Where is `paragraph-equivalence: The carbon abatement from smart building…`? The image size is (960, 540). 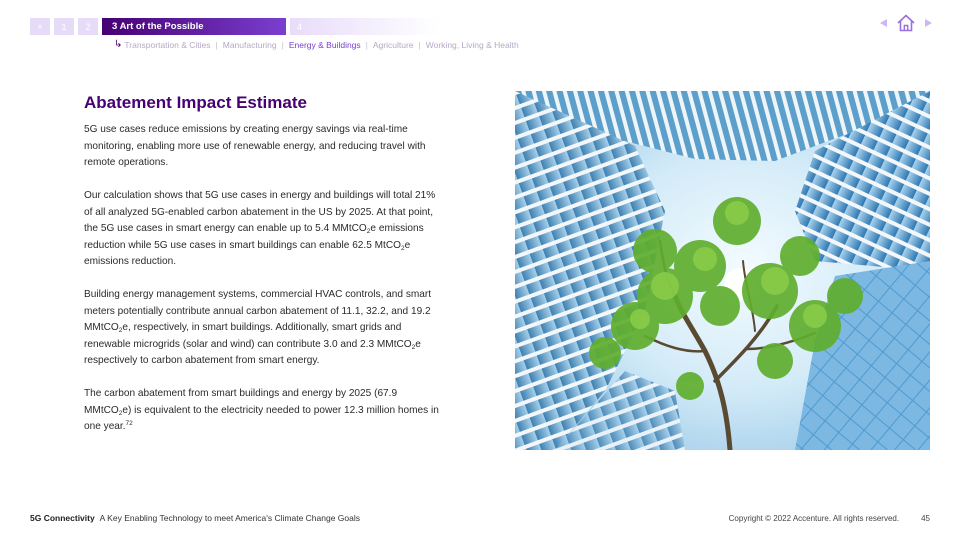
paragraph-equivalence: The carbon abatement from smart building… is located at coordinates (264, 411).